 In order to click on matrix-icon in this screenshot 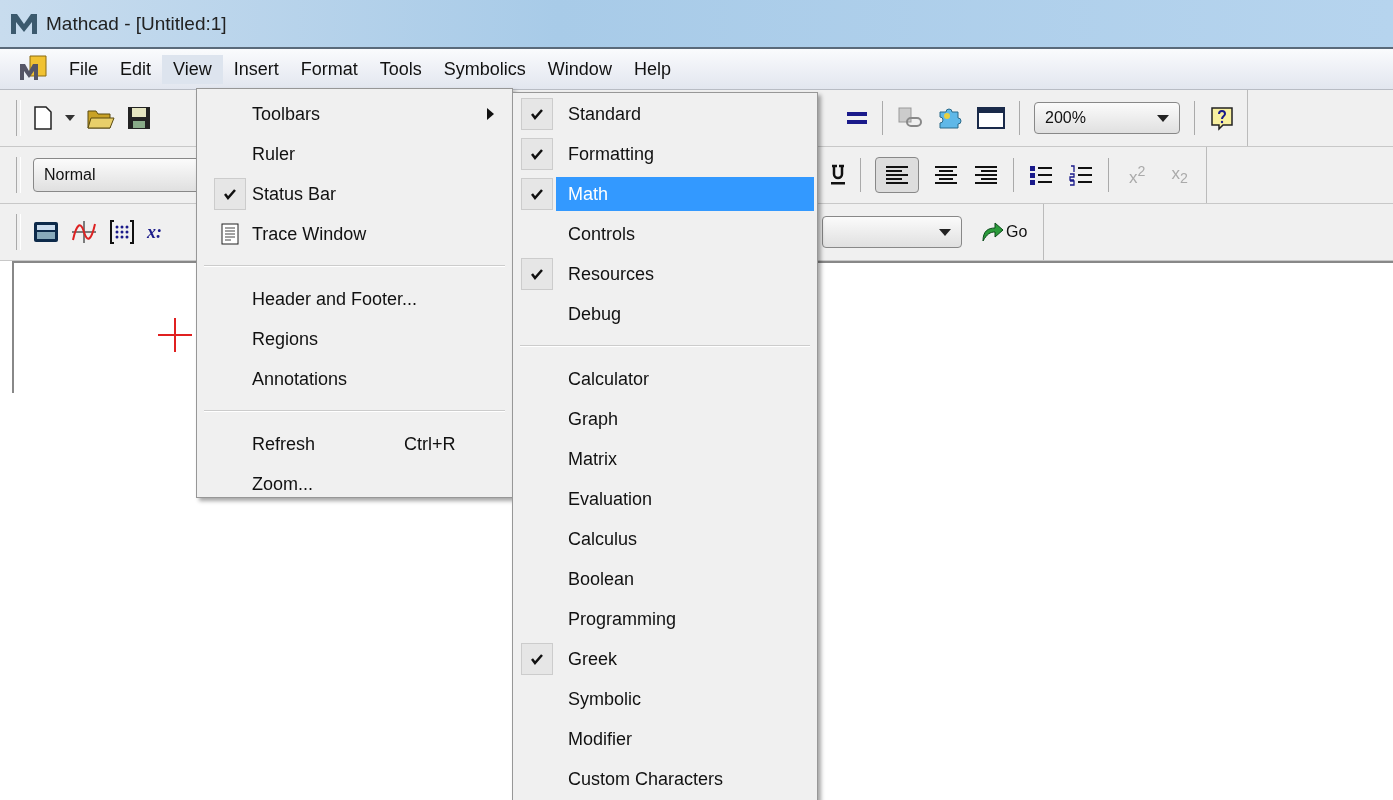, I will do `click(122, 232)`.